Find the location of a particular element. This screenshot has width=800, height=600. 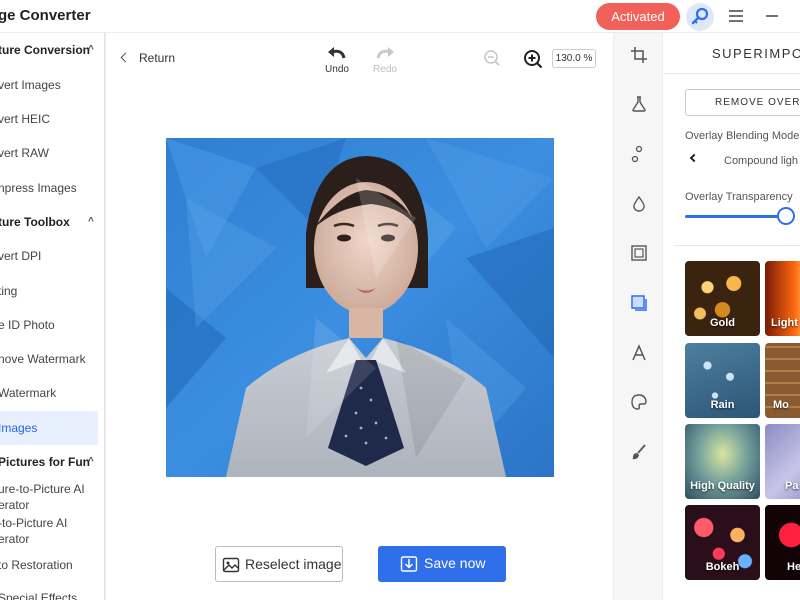

save-now-button: Save now is located at coordinates (442, 564).